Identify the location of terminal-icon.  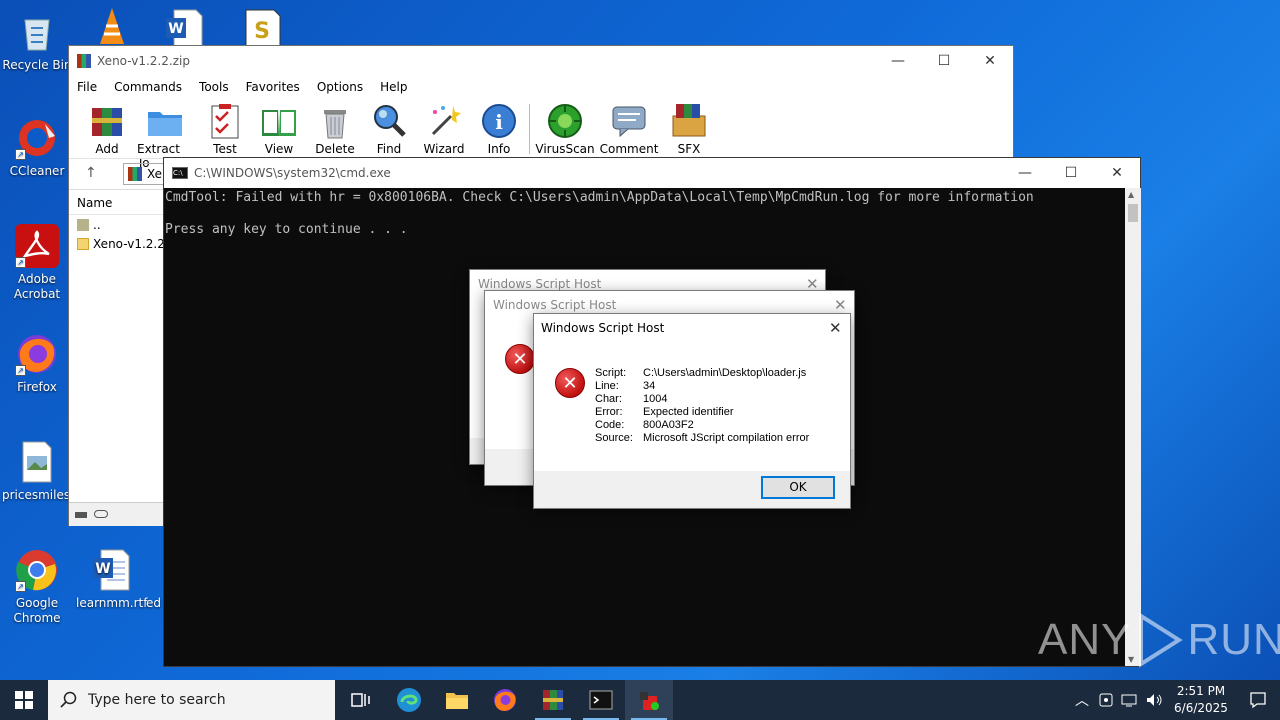
(601, 700).